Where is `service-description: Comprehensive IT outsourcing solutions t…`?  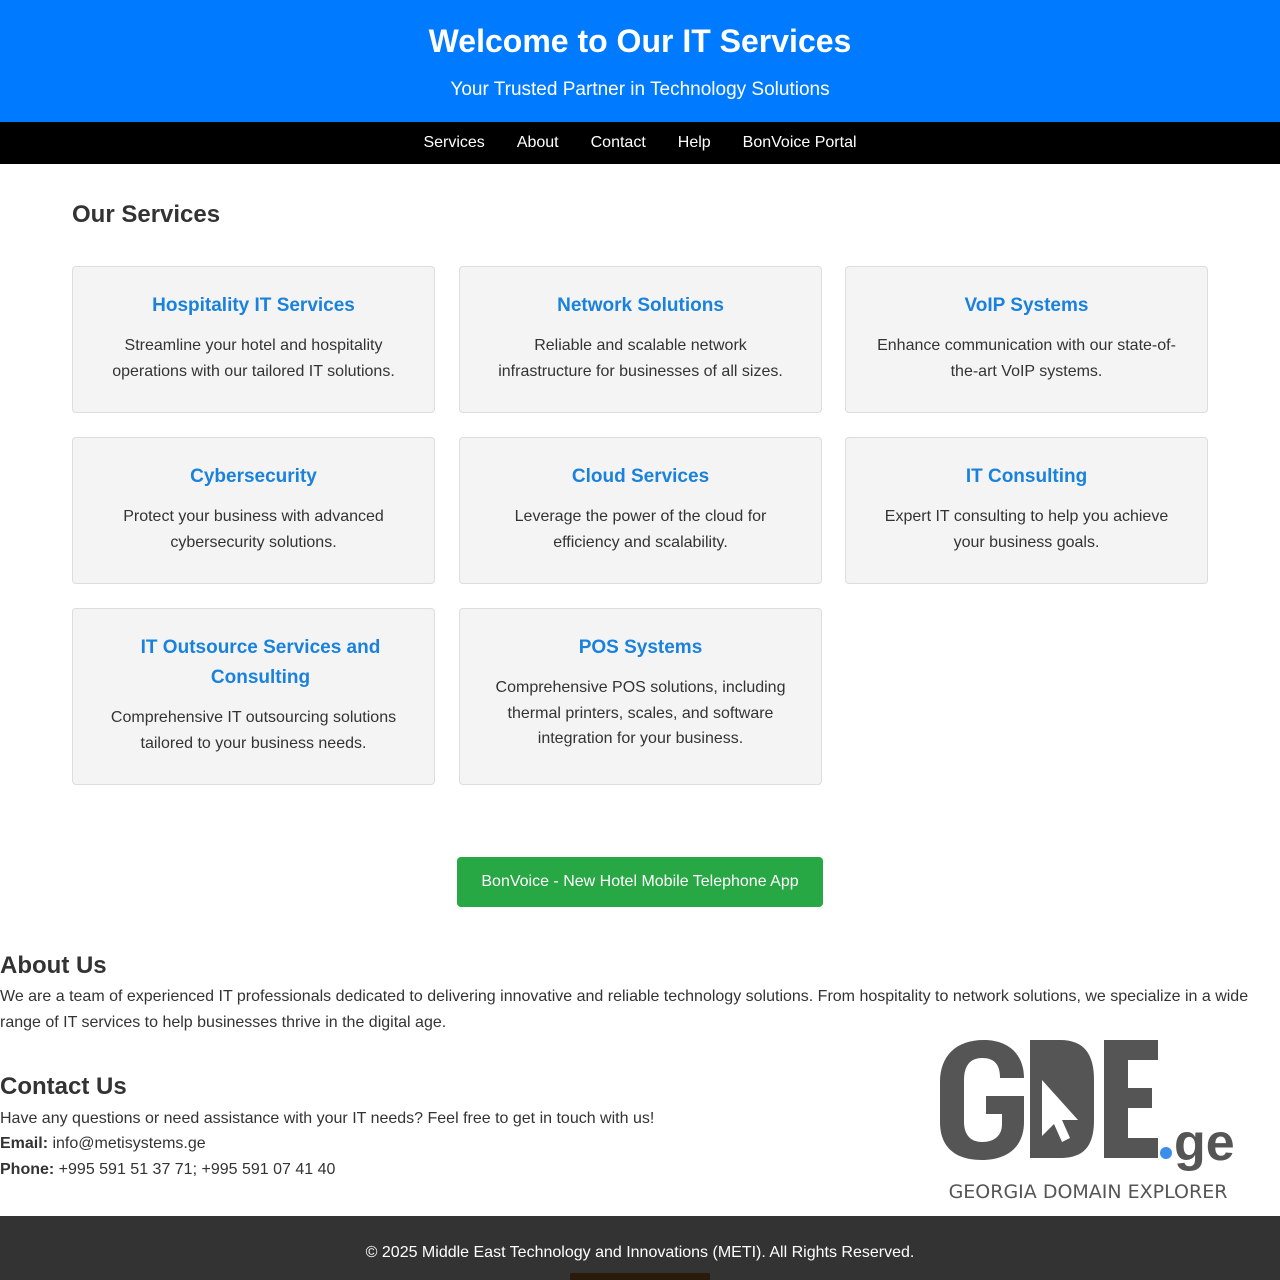 service-description: Comprehensive IT outsourcing solutions t… is located at coordinates (253, 730).